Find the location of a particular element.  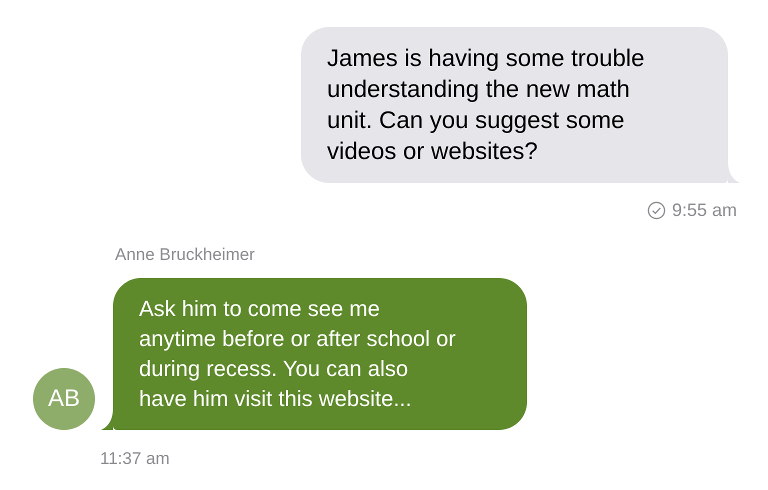

avatar: AB is located at coordinates (64, 399).